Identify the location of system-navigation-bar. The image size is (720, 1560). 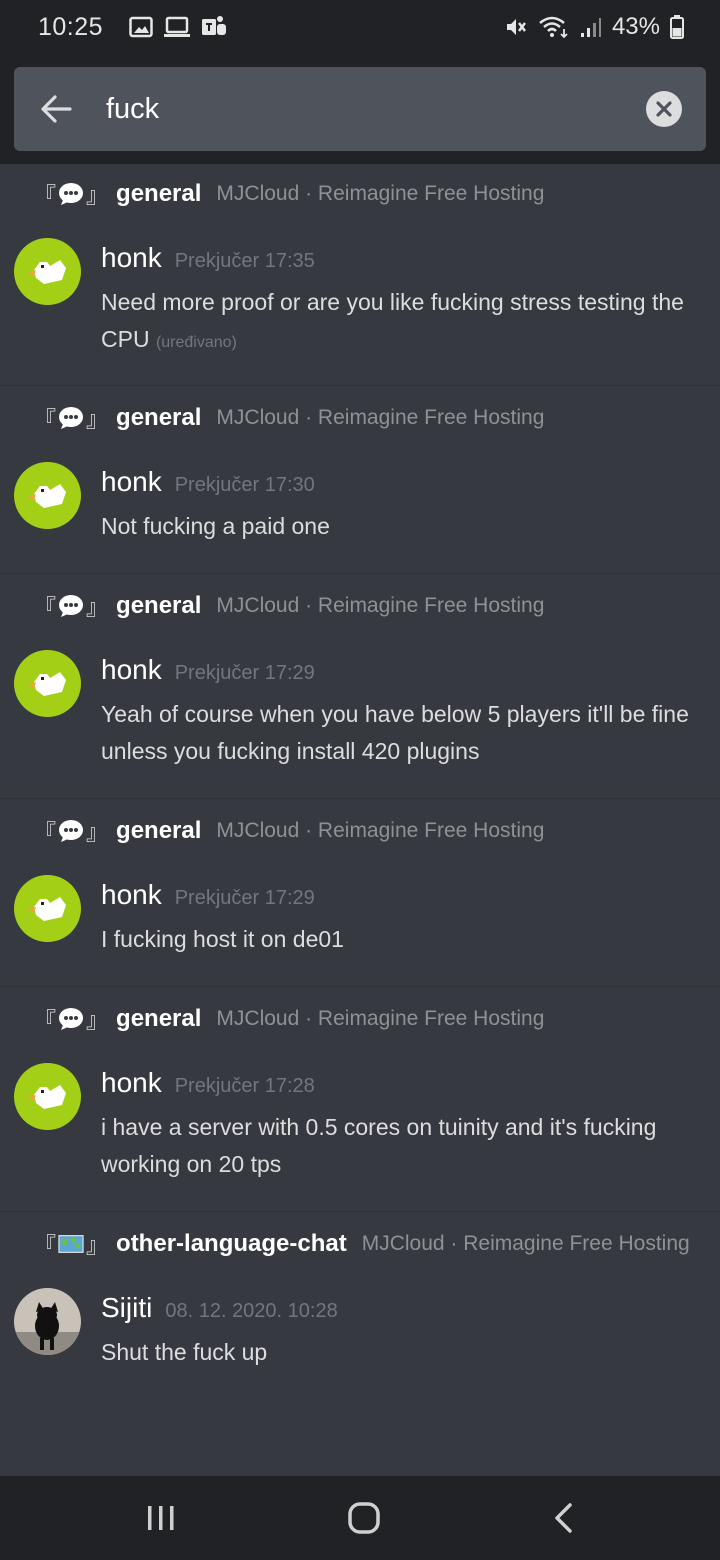
(360, 1518).